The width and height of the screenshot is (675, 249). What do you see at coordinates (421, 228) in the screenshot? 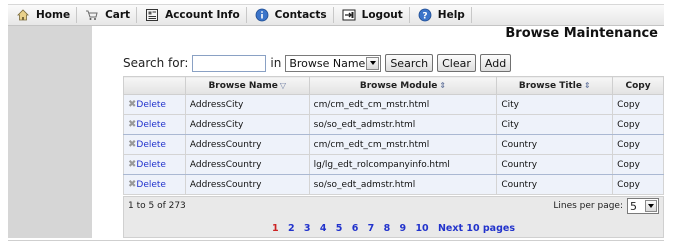
I see `page-link: 10` at bounding box center [421, 228].